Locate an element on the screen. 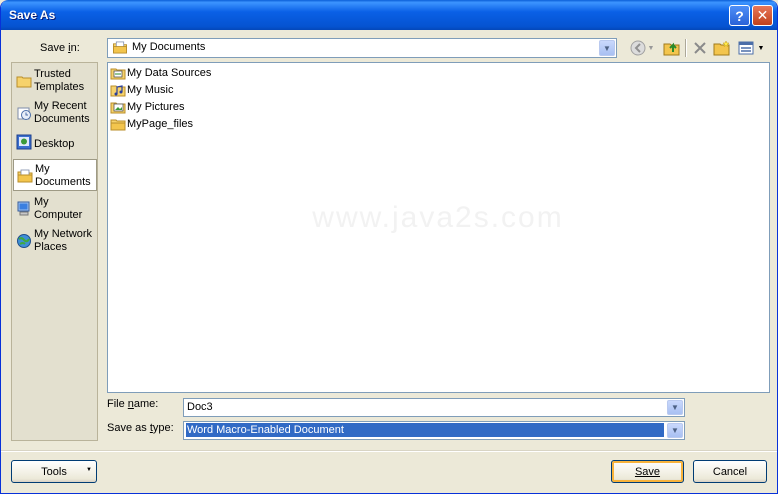 Image resolution: width=778 pixels, height=494 pixels. up-one-level-button is located at coordinates (672, 48).